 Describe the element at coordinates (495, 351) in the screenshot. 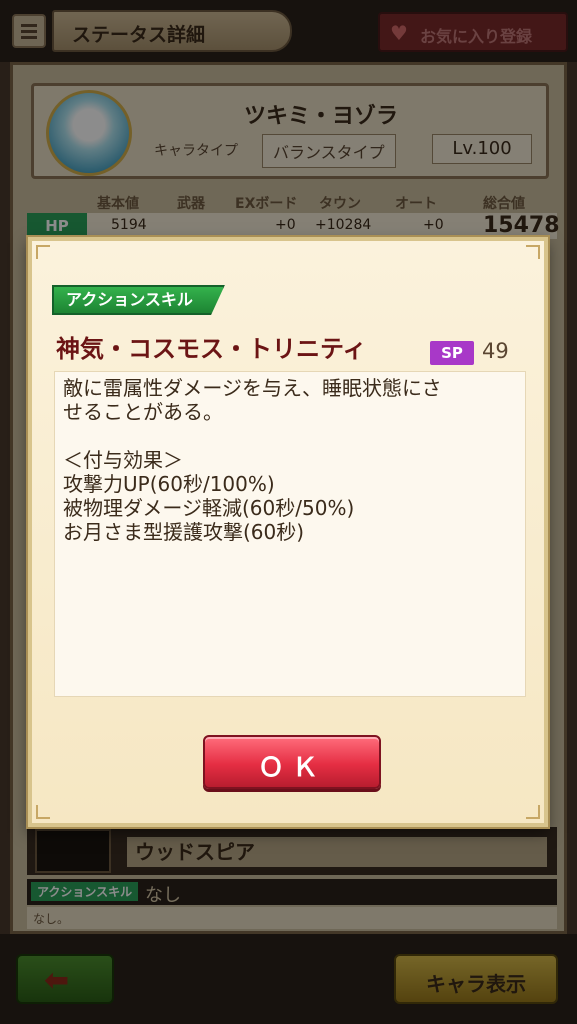

I see `sp-value: 49` at that location.